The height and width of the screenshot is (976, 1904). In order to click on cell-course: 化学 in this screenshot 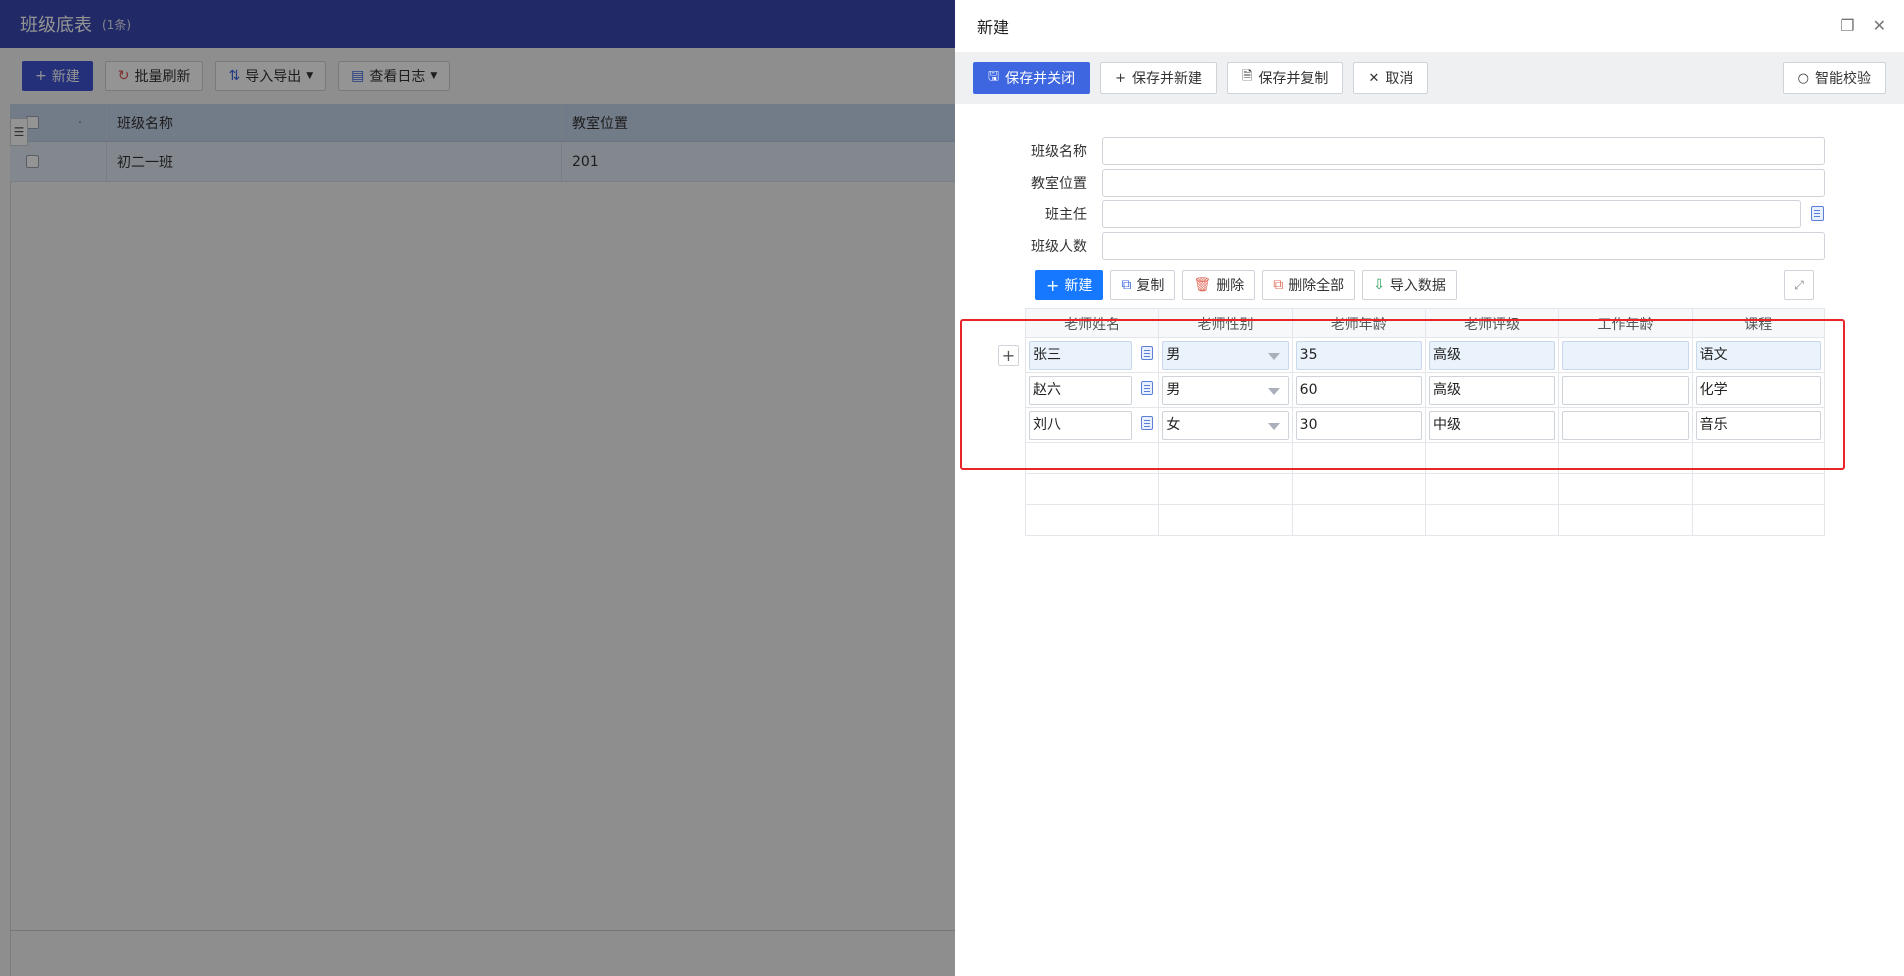, I will do `click(1758, 390)`.